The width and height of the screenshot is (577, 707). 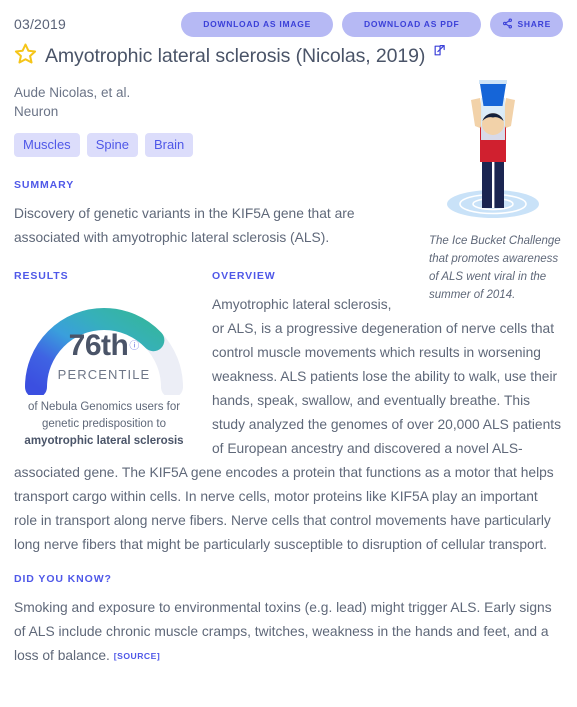 I want to click on star-icon, so click(x=25, y=56).